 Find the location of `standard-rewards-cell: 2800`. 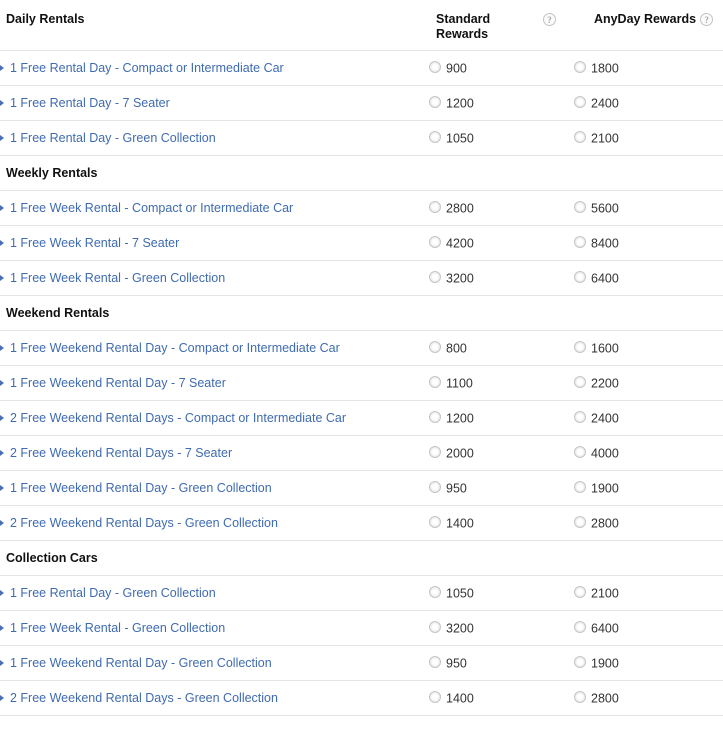

standard-rewards-cell: 2800 is located at coordinates (501, 208).